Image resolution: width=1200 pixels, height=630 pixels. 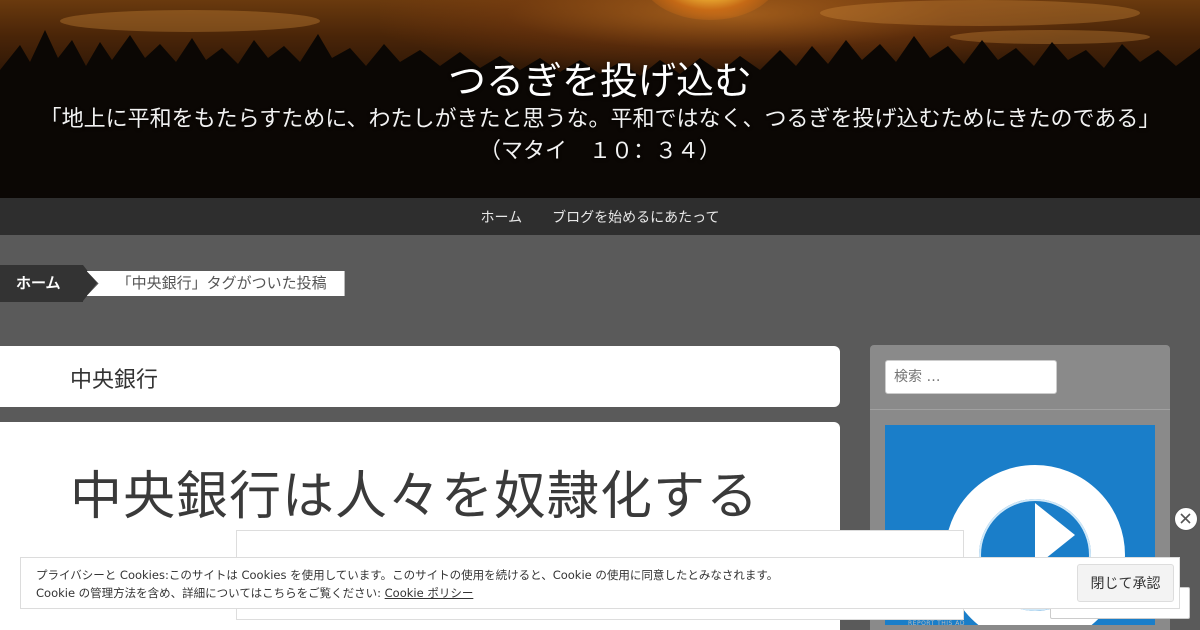 I want to click on archive-title: 中央銀行, so click(x=114, y=380).